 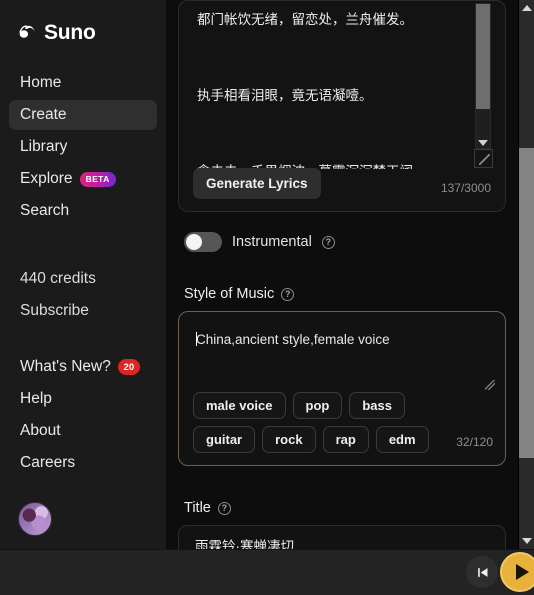 I want to click on primary-nav: Home Create Library Explore BETA Search, so click(x=83, y=147).